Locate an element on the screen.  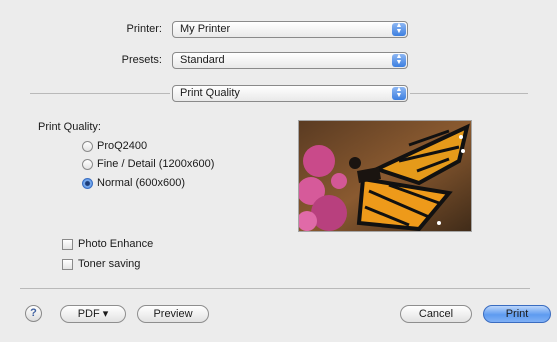
toner-saving-checkbox is located at coordinates (67, 264).